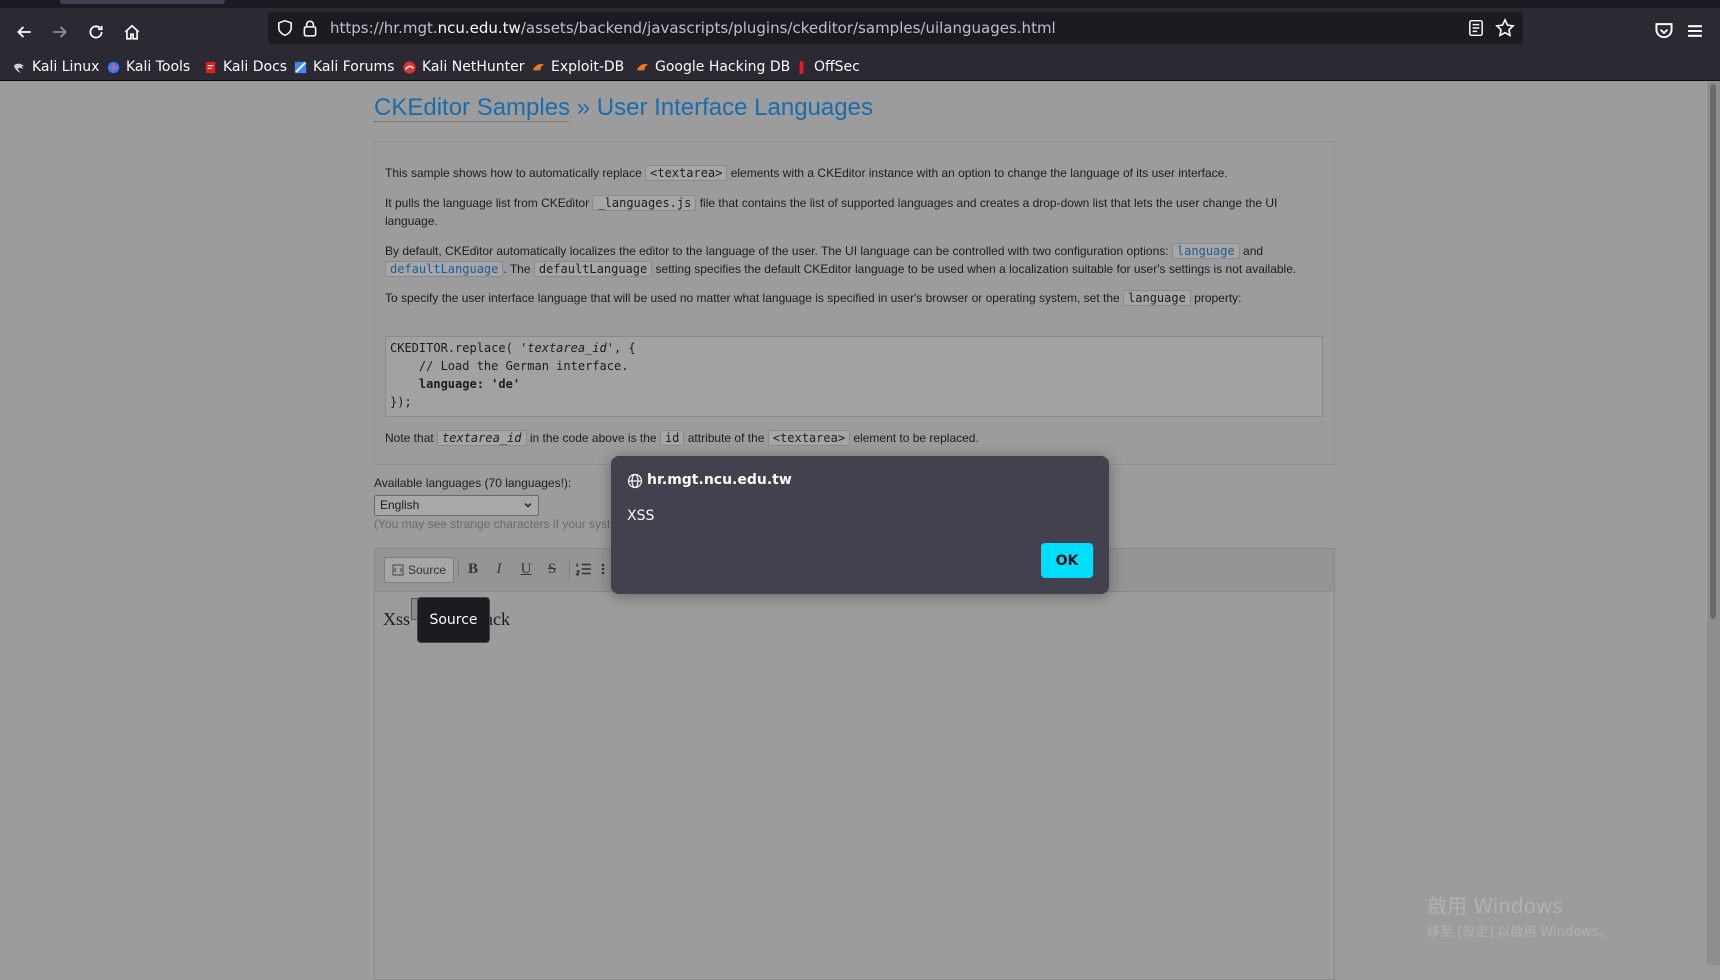 Image resolution: width=1720 pixels, height=980 pixels. Describe the element at coordinates (1664, 31) in the screenshot. I see `pocket-icon` at that location.